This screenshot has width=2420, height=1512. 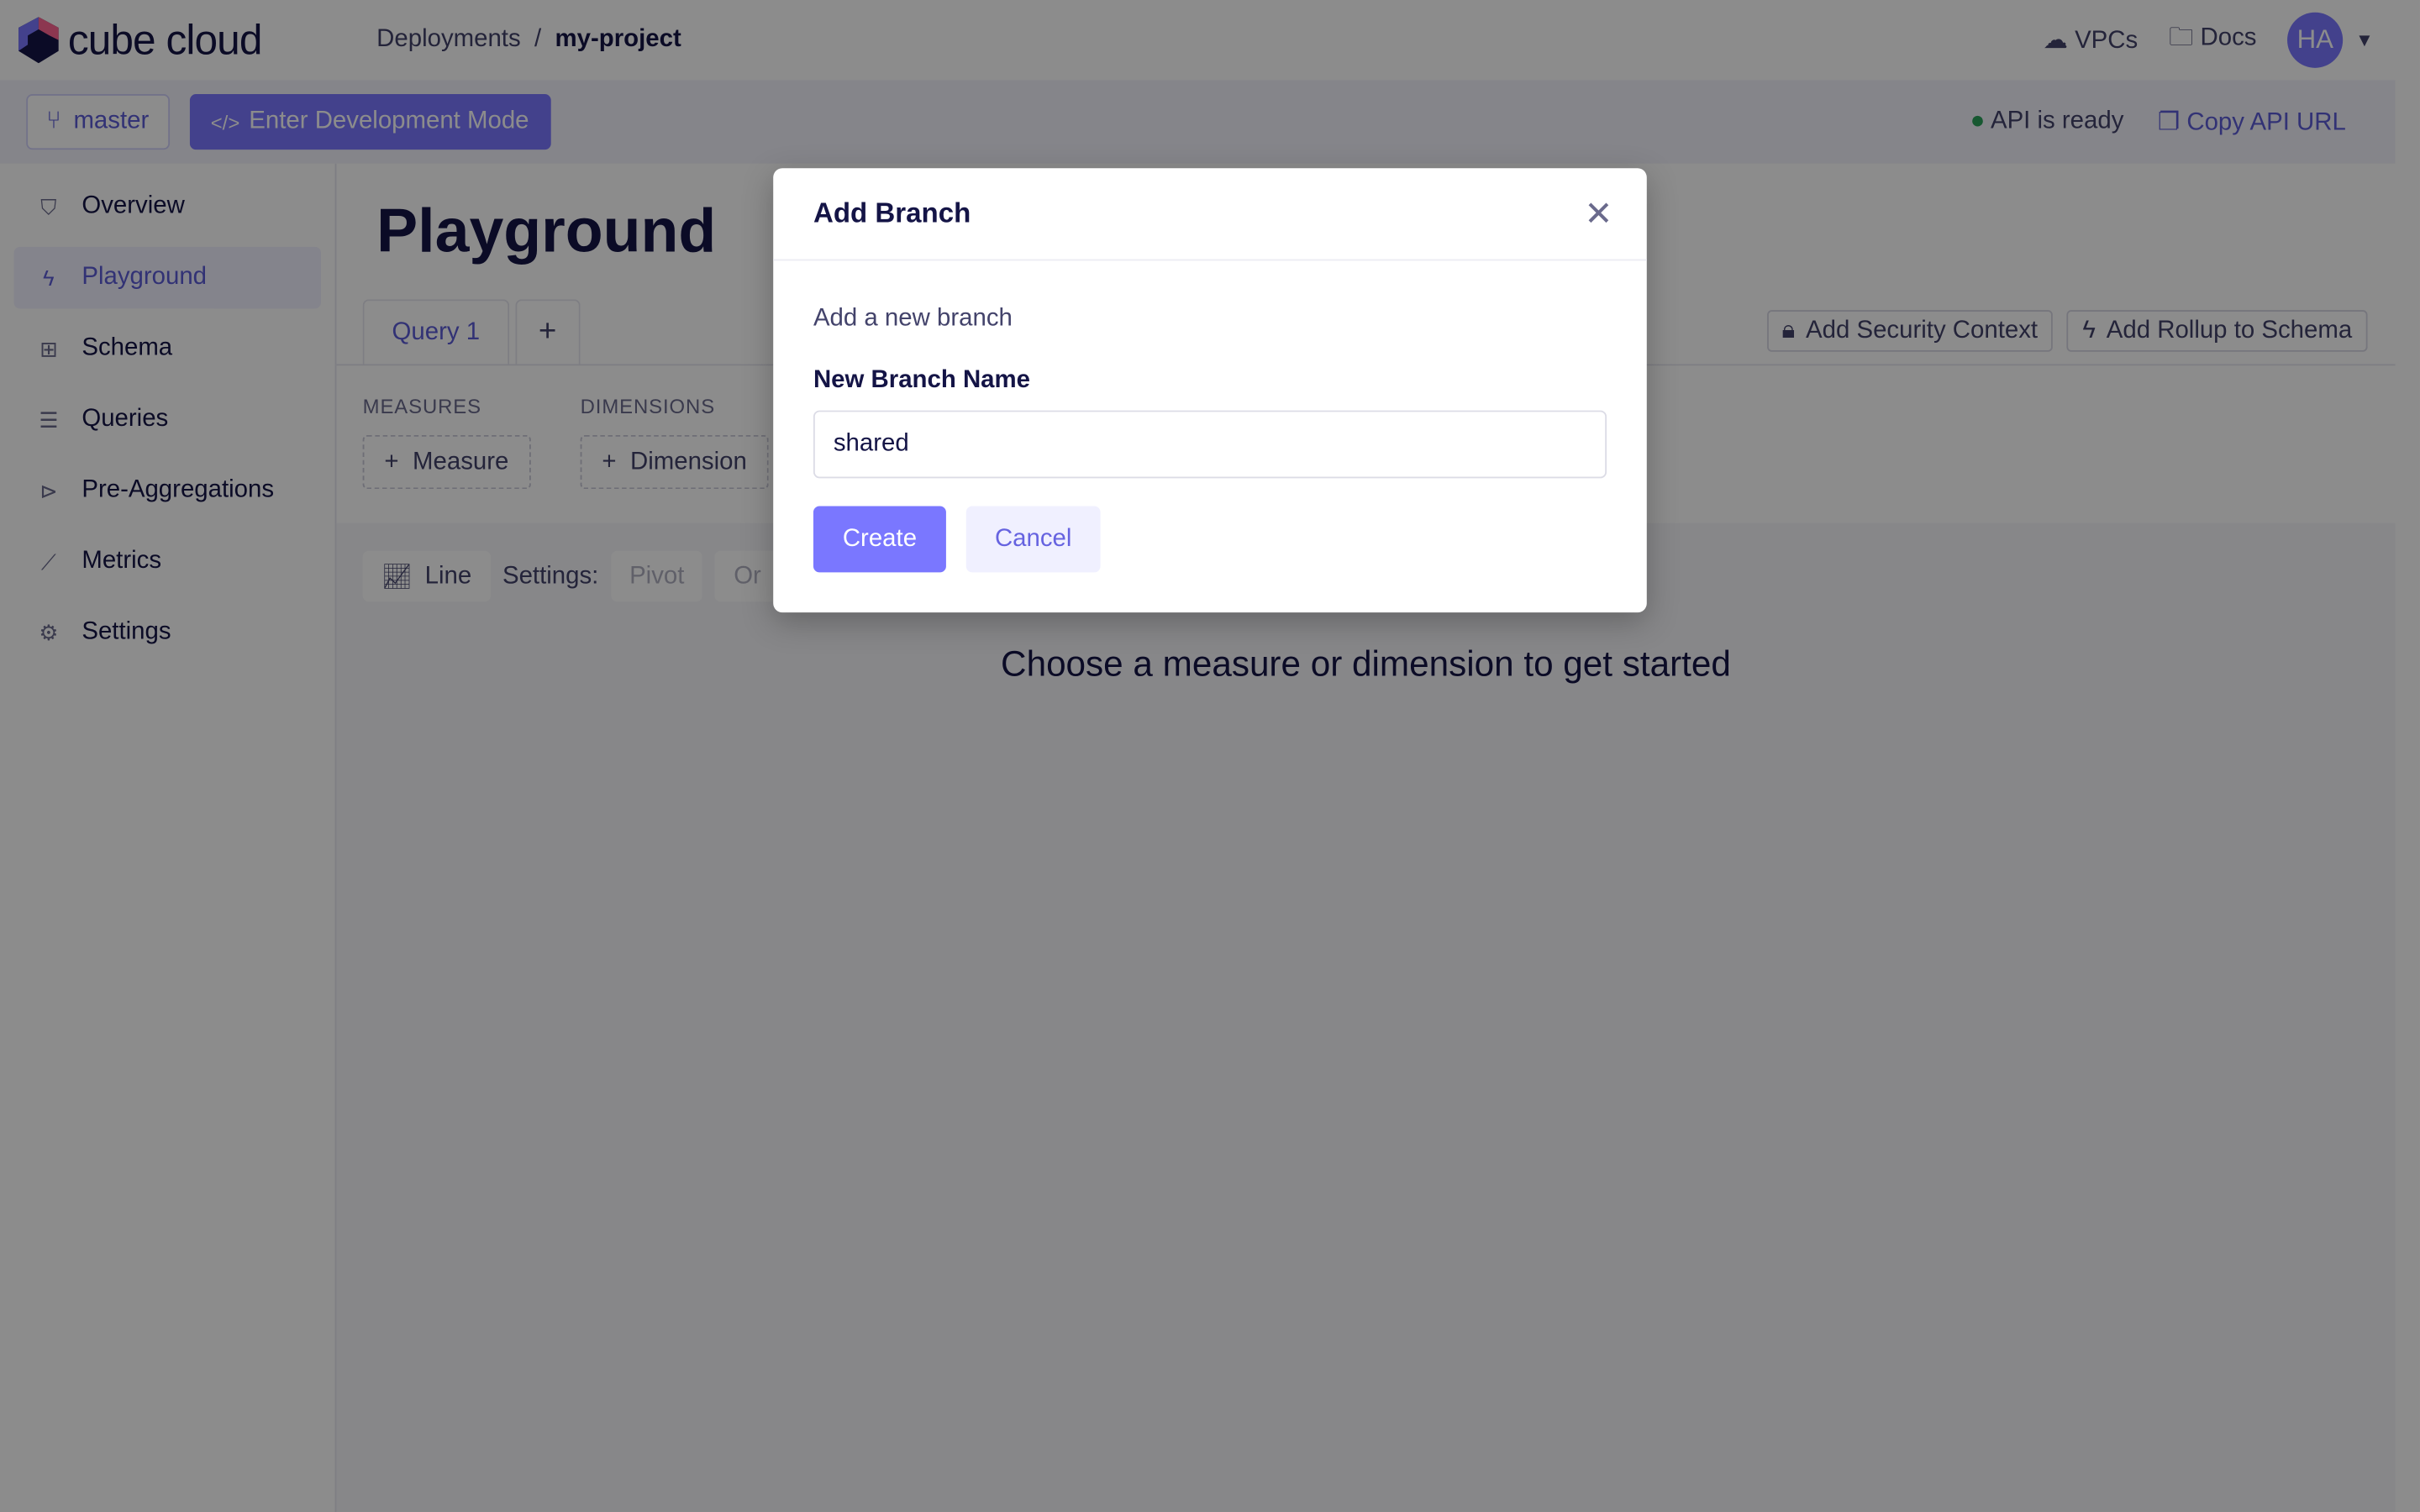 What do you see at coordinates (913, 318) in the screenshot?
I see `modal-subtitle: Add a new branch` at bounding box center [913, 318].